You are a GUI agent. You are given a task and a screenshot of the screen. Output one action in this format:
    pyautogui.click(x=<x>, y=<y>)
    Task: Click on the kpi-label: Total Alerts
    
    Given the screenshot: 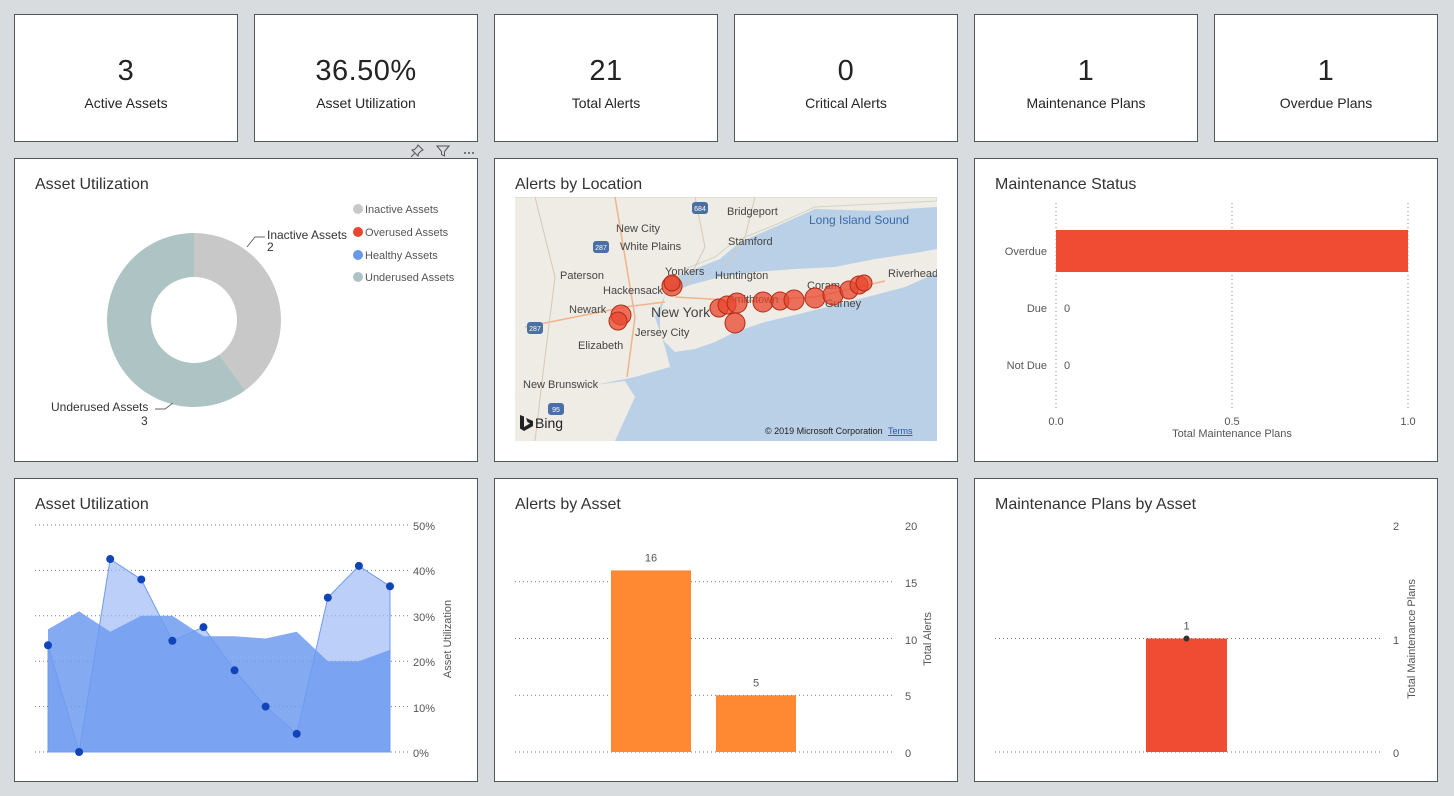 What is the action you would take?
    pyautogui.click(x=606, y=103)
    